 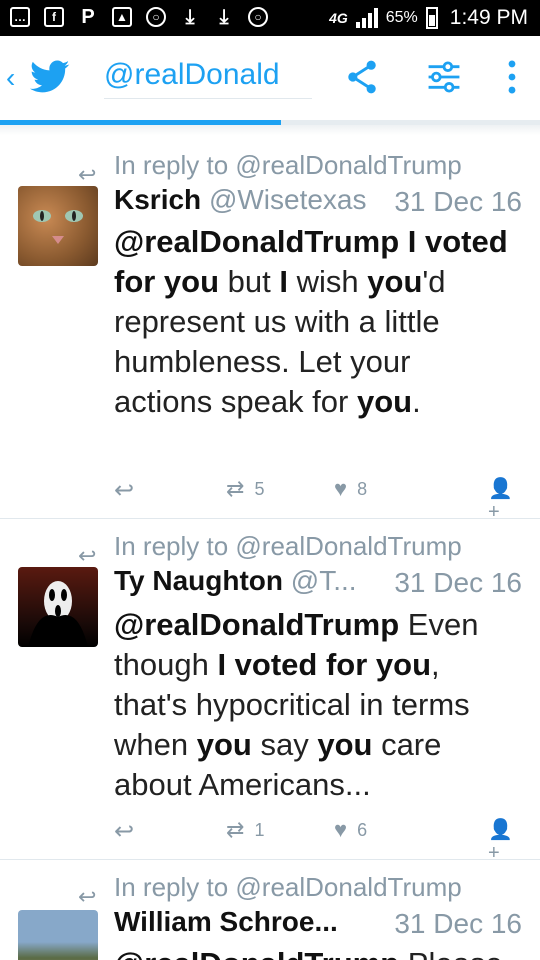 What do you see at coordinates (190, 17) in the screenshot?
I see `download-icon: ⤓` at bounding box center [190, 17].